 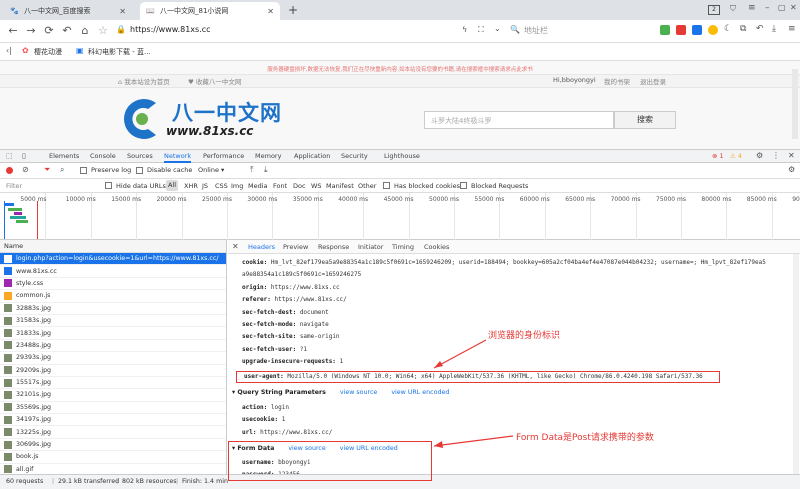 I want to click on annotation-arrows, so click(x=473, y=393).